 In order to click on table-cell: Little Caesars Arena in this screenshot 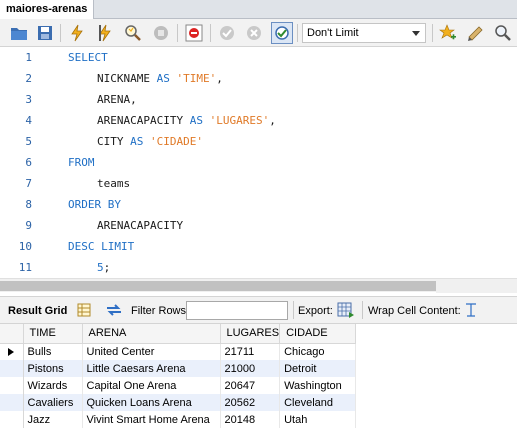, I will do `click(151, 368)`.